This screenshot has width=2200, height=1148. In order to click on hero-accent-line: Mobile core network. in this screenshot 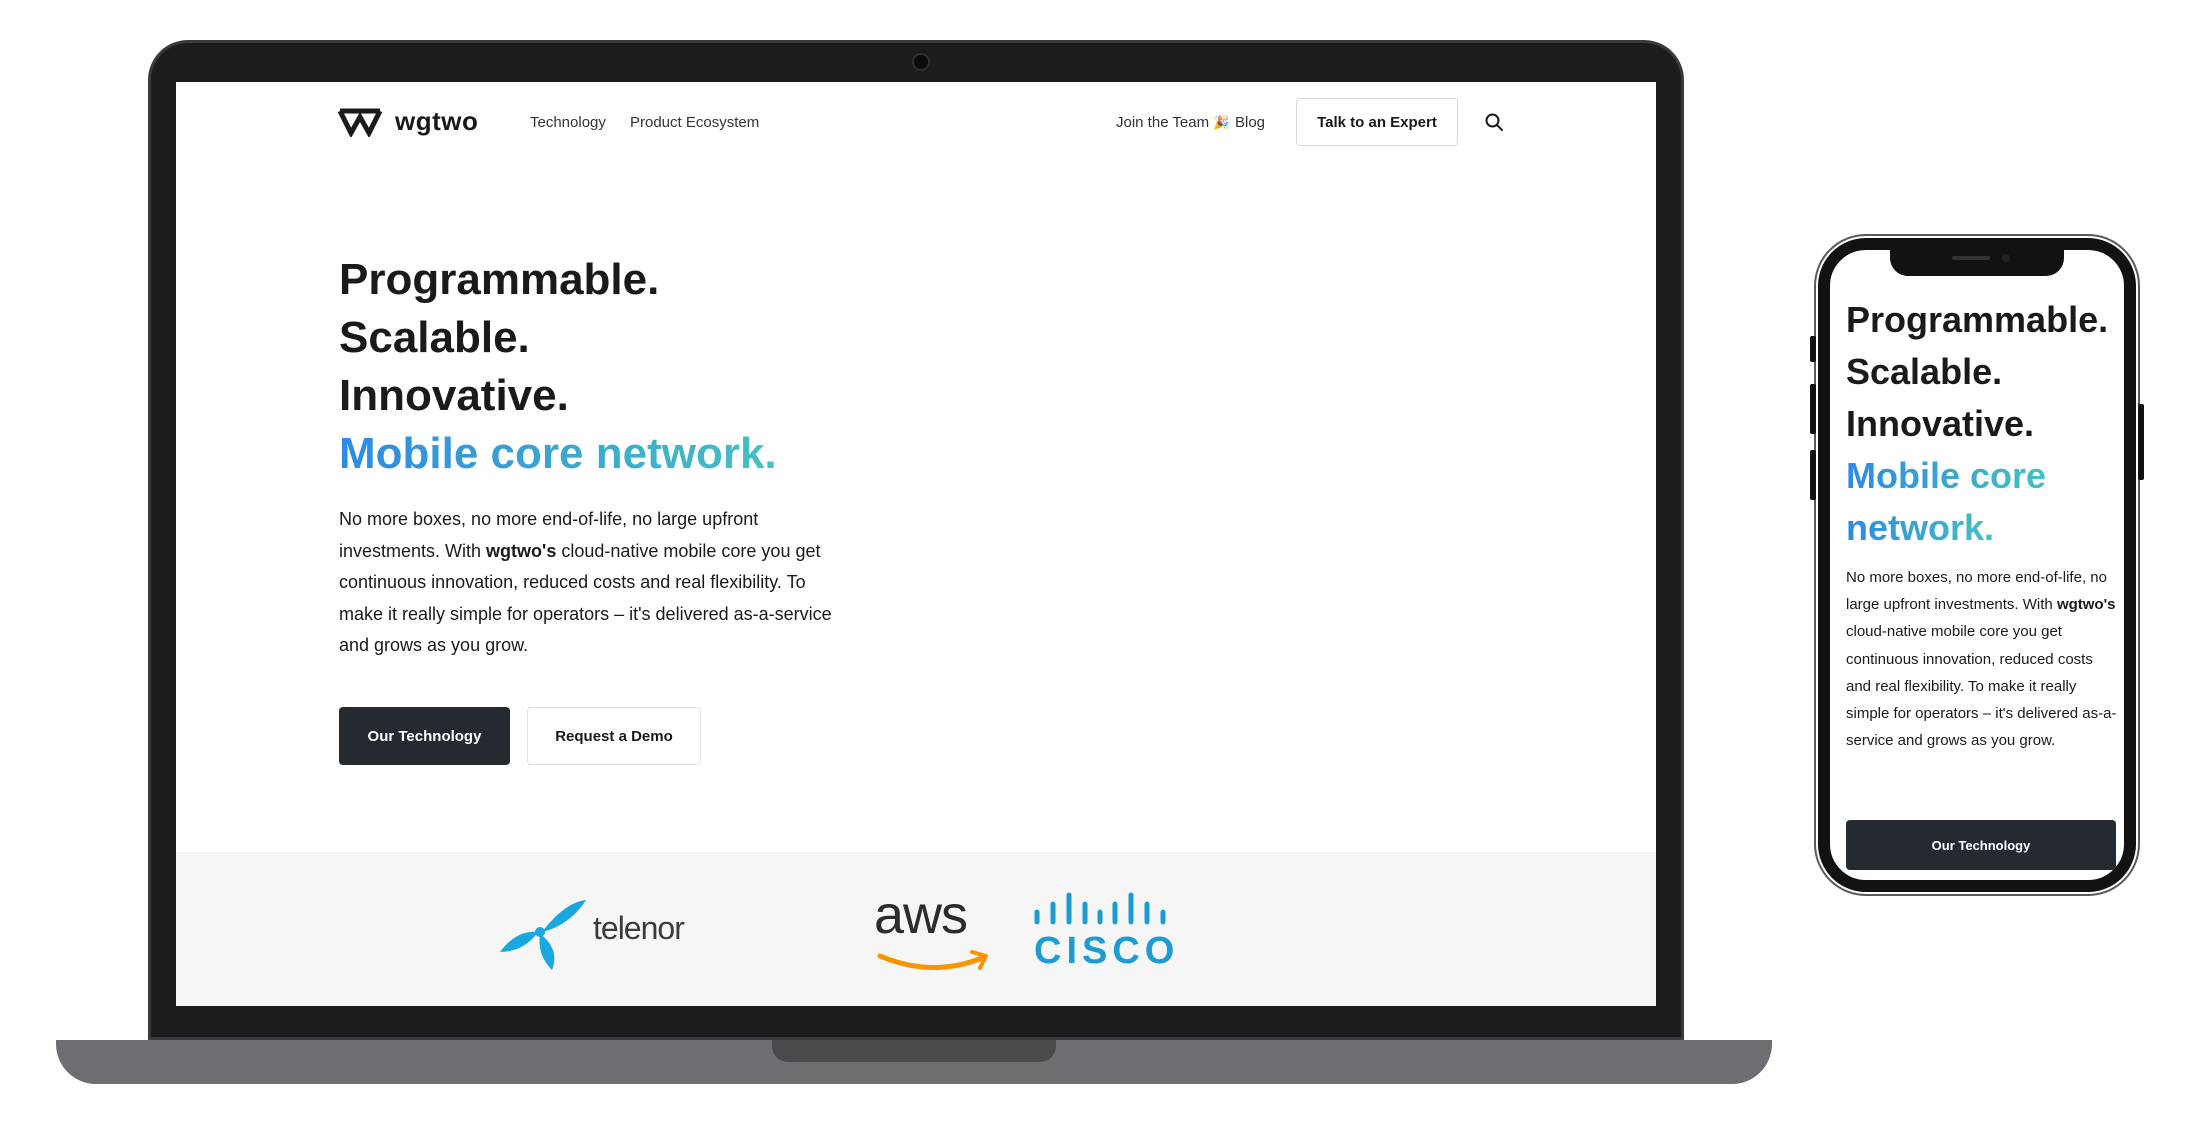, I will do `click(558, 454)`.